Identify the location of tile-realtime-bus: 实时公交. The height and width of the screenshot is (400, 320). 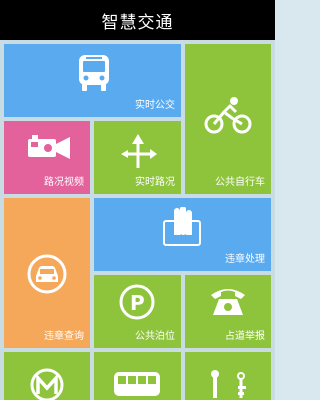
(92, 80).